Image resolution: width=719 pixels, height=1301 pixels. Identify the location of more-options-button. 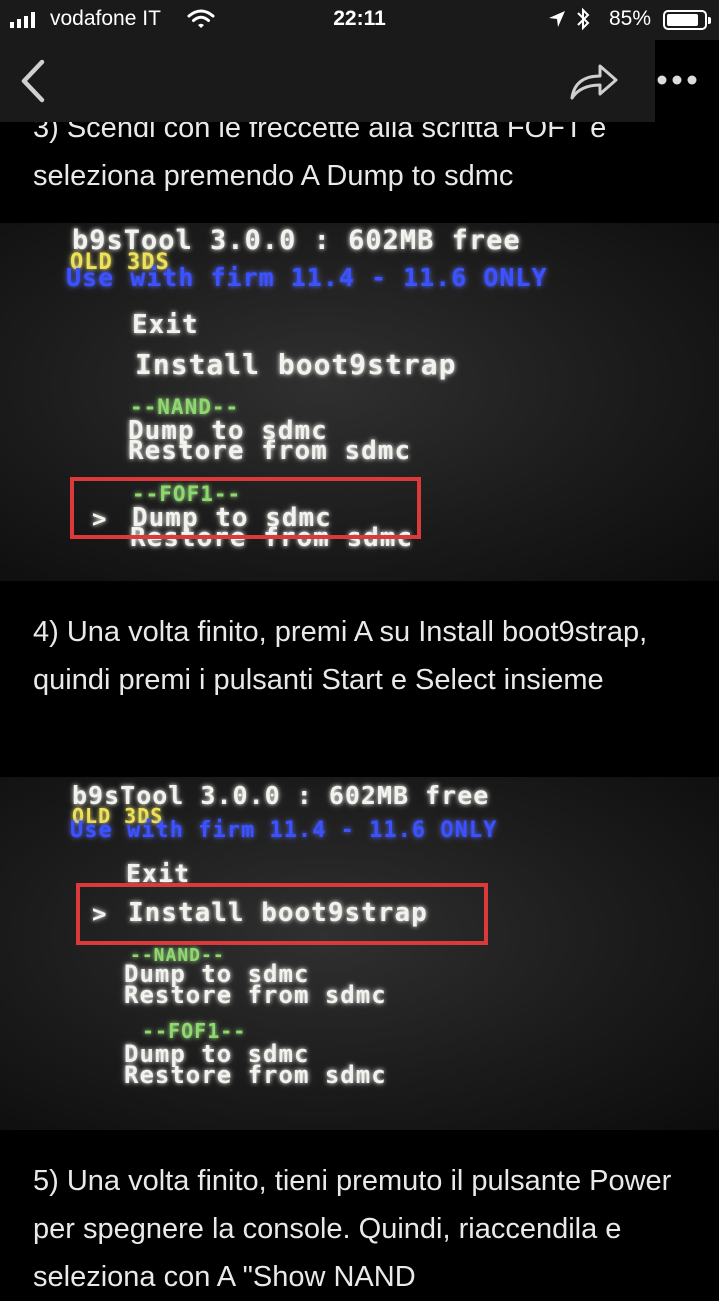
(687, 81).